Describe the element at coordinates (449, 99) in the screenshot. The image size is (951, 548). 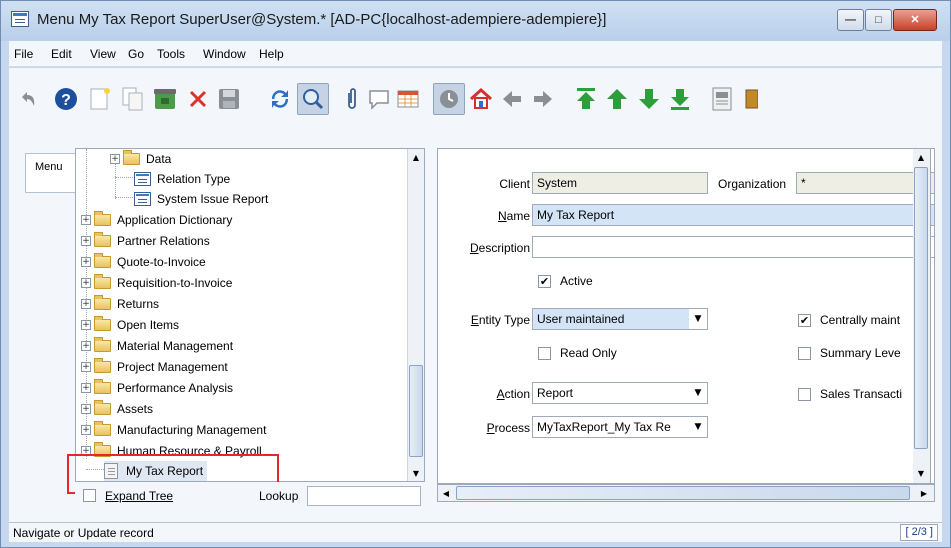
I see `history-icon` at that location.